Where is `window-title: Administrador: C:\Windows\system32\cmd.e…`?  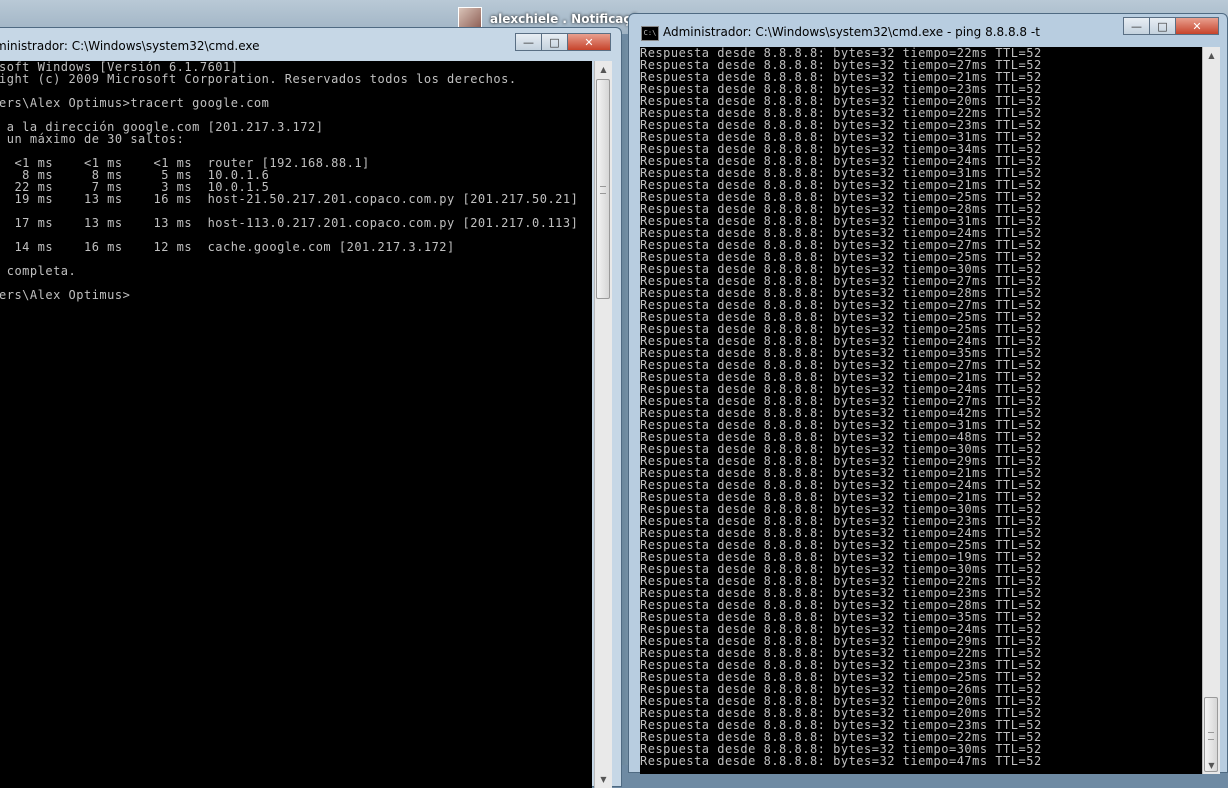
window-title: Administrador: C:\Windows\system32\cmd.e… is located at coordinates (851, 32).